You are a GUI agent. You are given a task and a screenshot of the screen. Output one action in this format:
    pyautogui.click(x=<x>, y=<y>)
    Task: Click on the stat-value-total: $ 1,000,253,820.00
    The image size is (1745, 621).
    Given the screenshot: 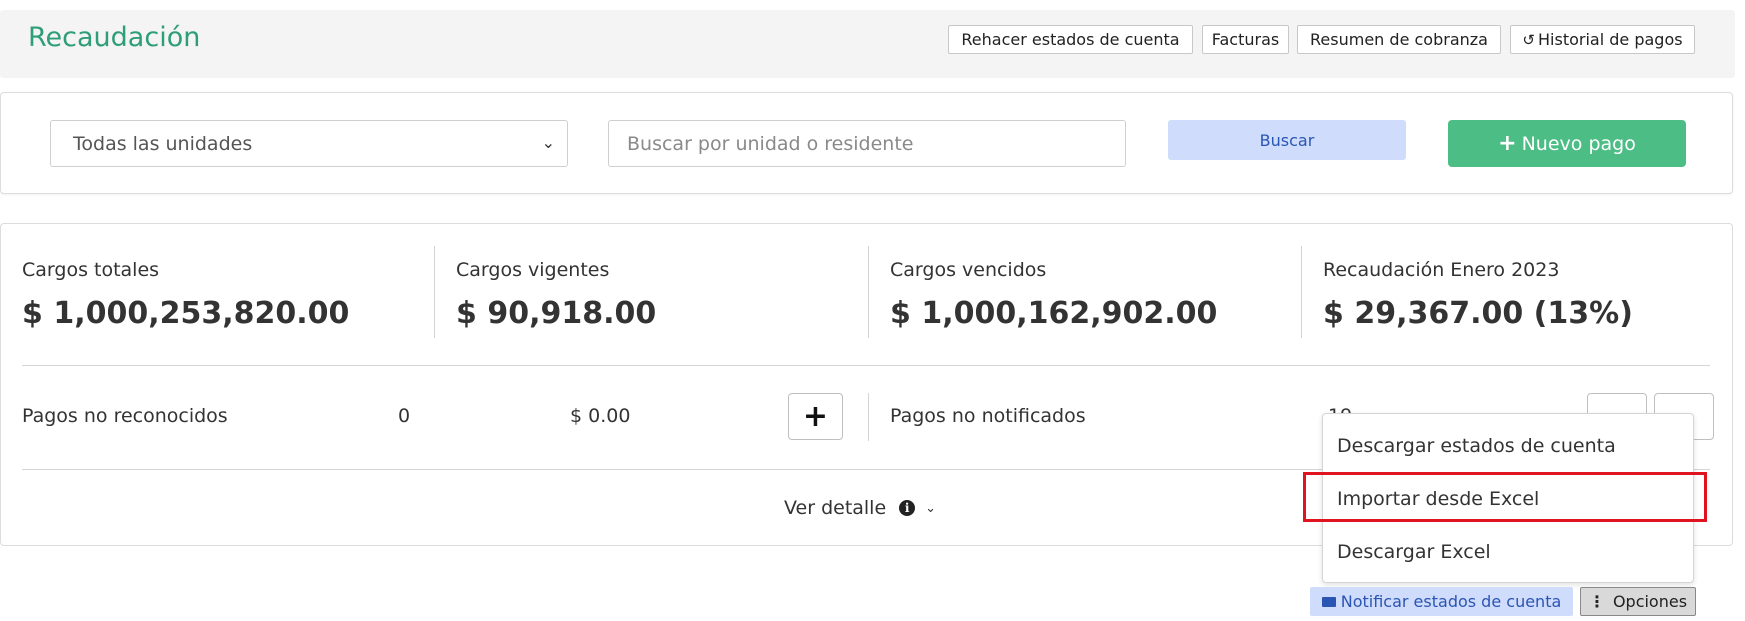 What is the action you would take?
    pyautogui.click(x=186, y=313)
    